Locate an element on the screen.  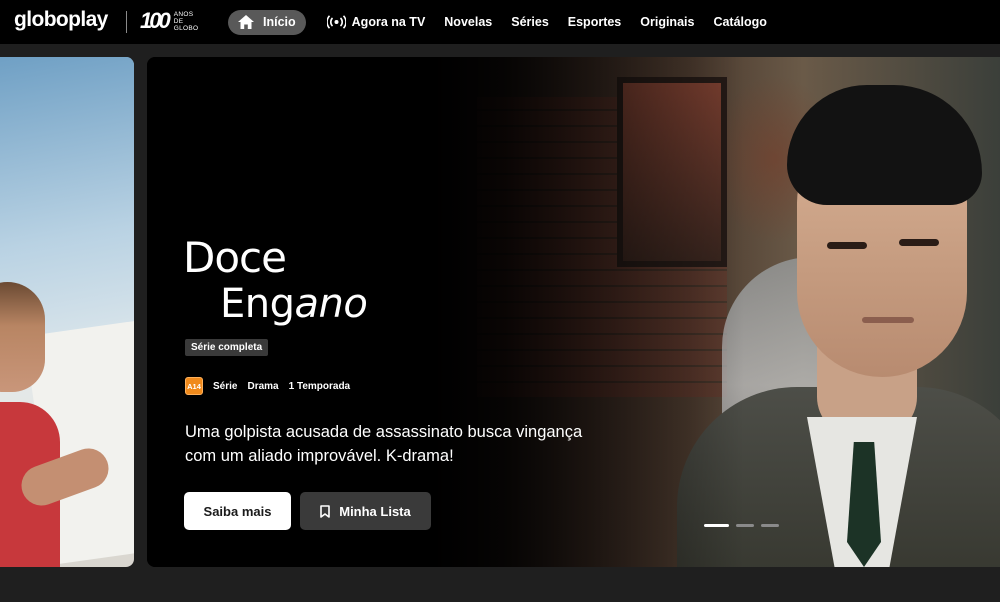
show-title-logo: Doce Engano is located at coordinates (275, 280).